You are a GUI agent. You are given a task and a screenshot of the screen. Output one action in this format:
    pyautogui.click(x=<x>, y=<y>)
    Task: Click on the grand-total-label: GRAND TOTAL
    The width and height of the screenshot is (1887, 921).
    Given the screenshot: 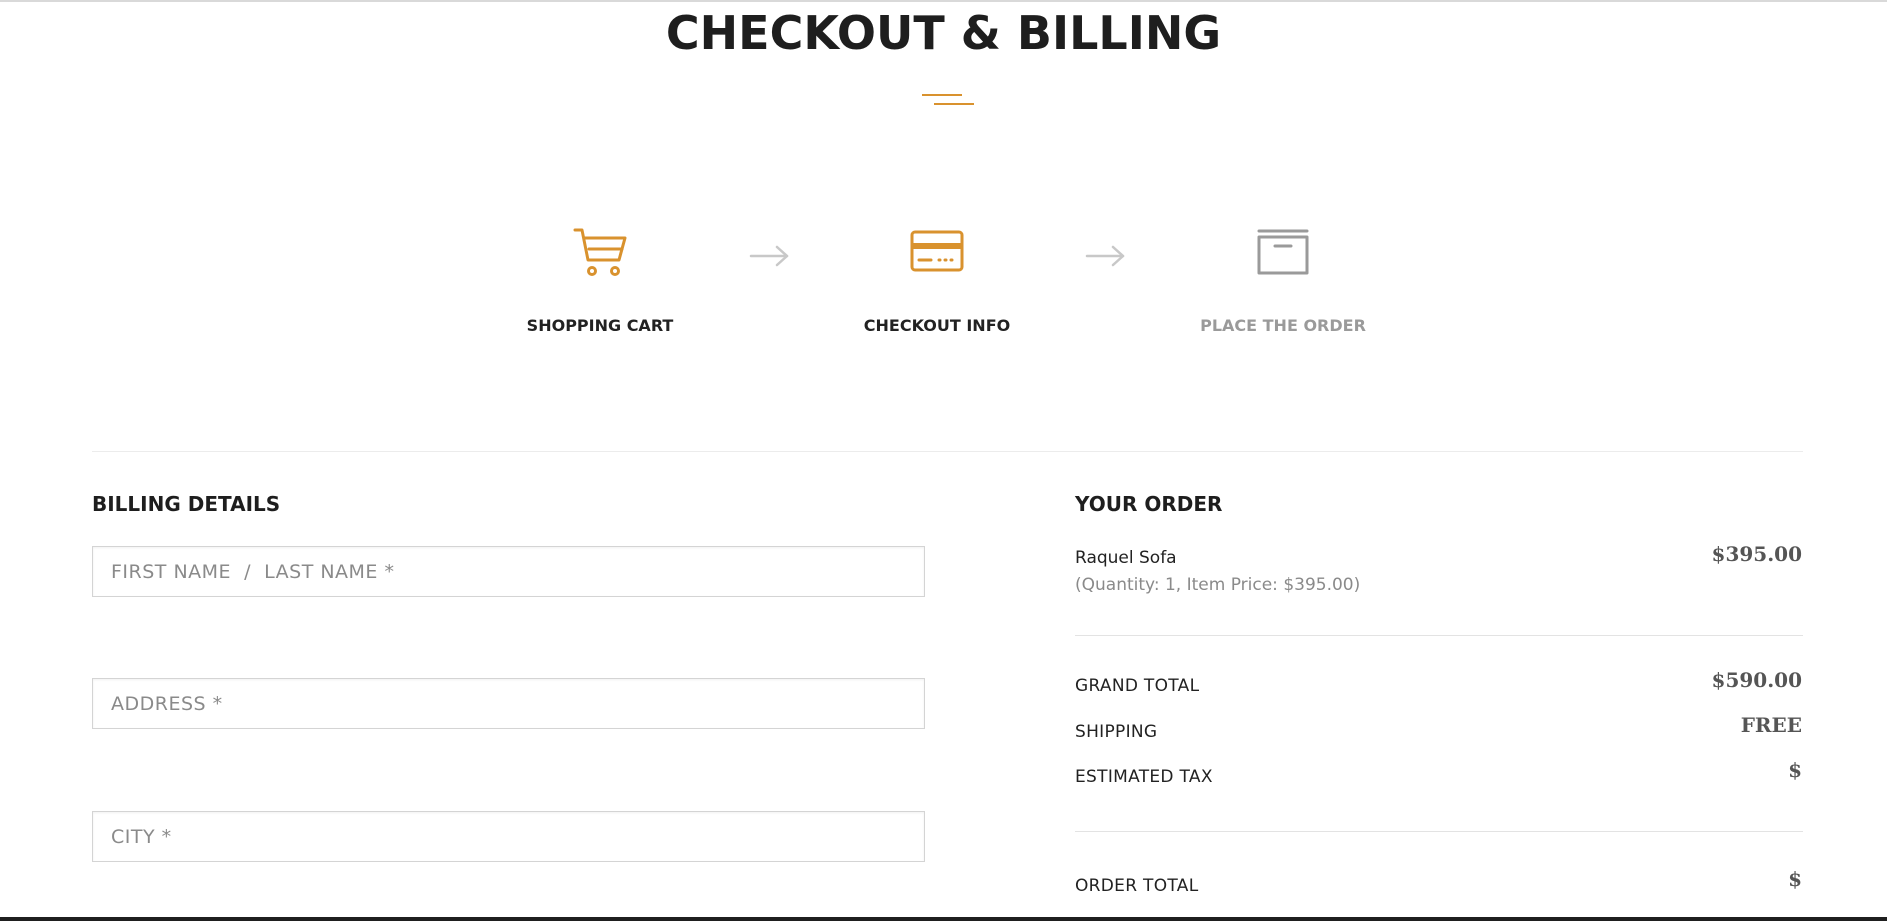 What is the action you would take?
    pyautogui.click(x=1137, y=686)
    